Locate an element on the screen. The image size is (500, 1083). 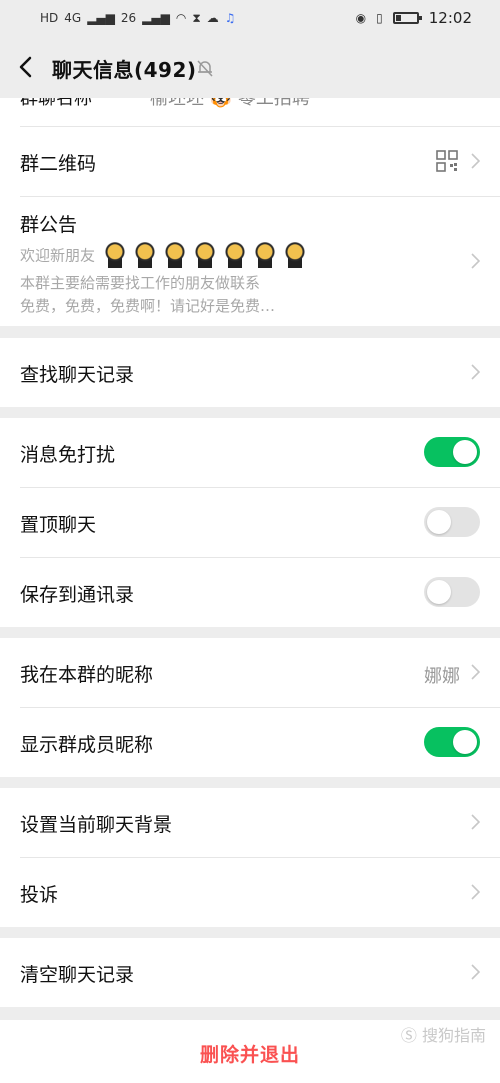
pin-toggle is located at coordinates (452, 522).